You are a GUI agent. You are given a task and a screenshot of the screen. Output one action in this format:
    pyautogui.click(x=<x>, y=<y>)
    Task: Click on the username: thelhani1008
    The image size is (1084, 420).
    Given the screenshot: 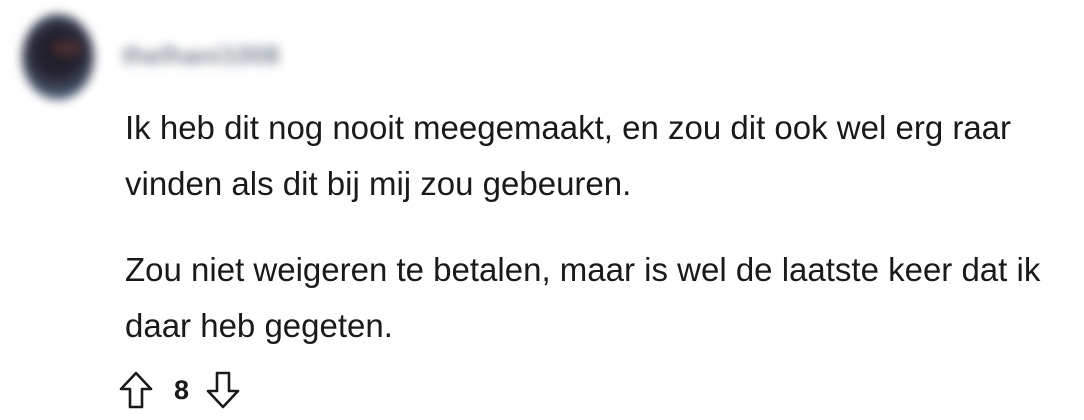 What is the action you would take?
    pyautogui.click(x=201, y=55)
    